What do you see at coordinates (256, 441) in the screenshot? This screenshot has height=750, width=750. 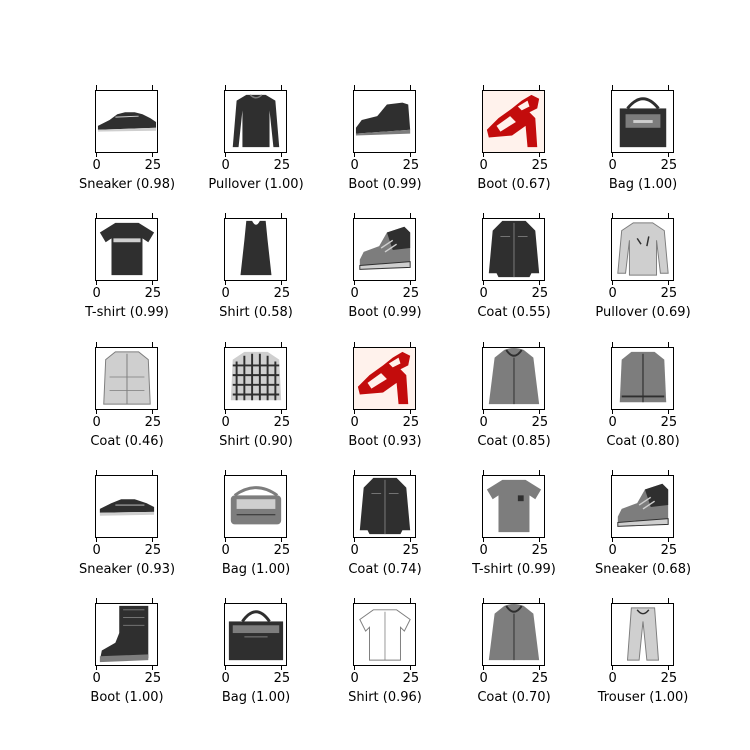 I see `prediction-label: Shirt (0.90)` at bounding box center [256, 441].